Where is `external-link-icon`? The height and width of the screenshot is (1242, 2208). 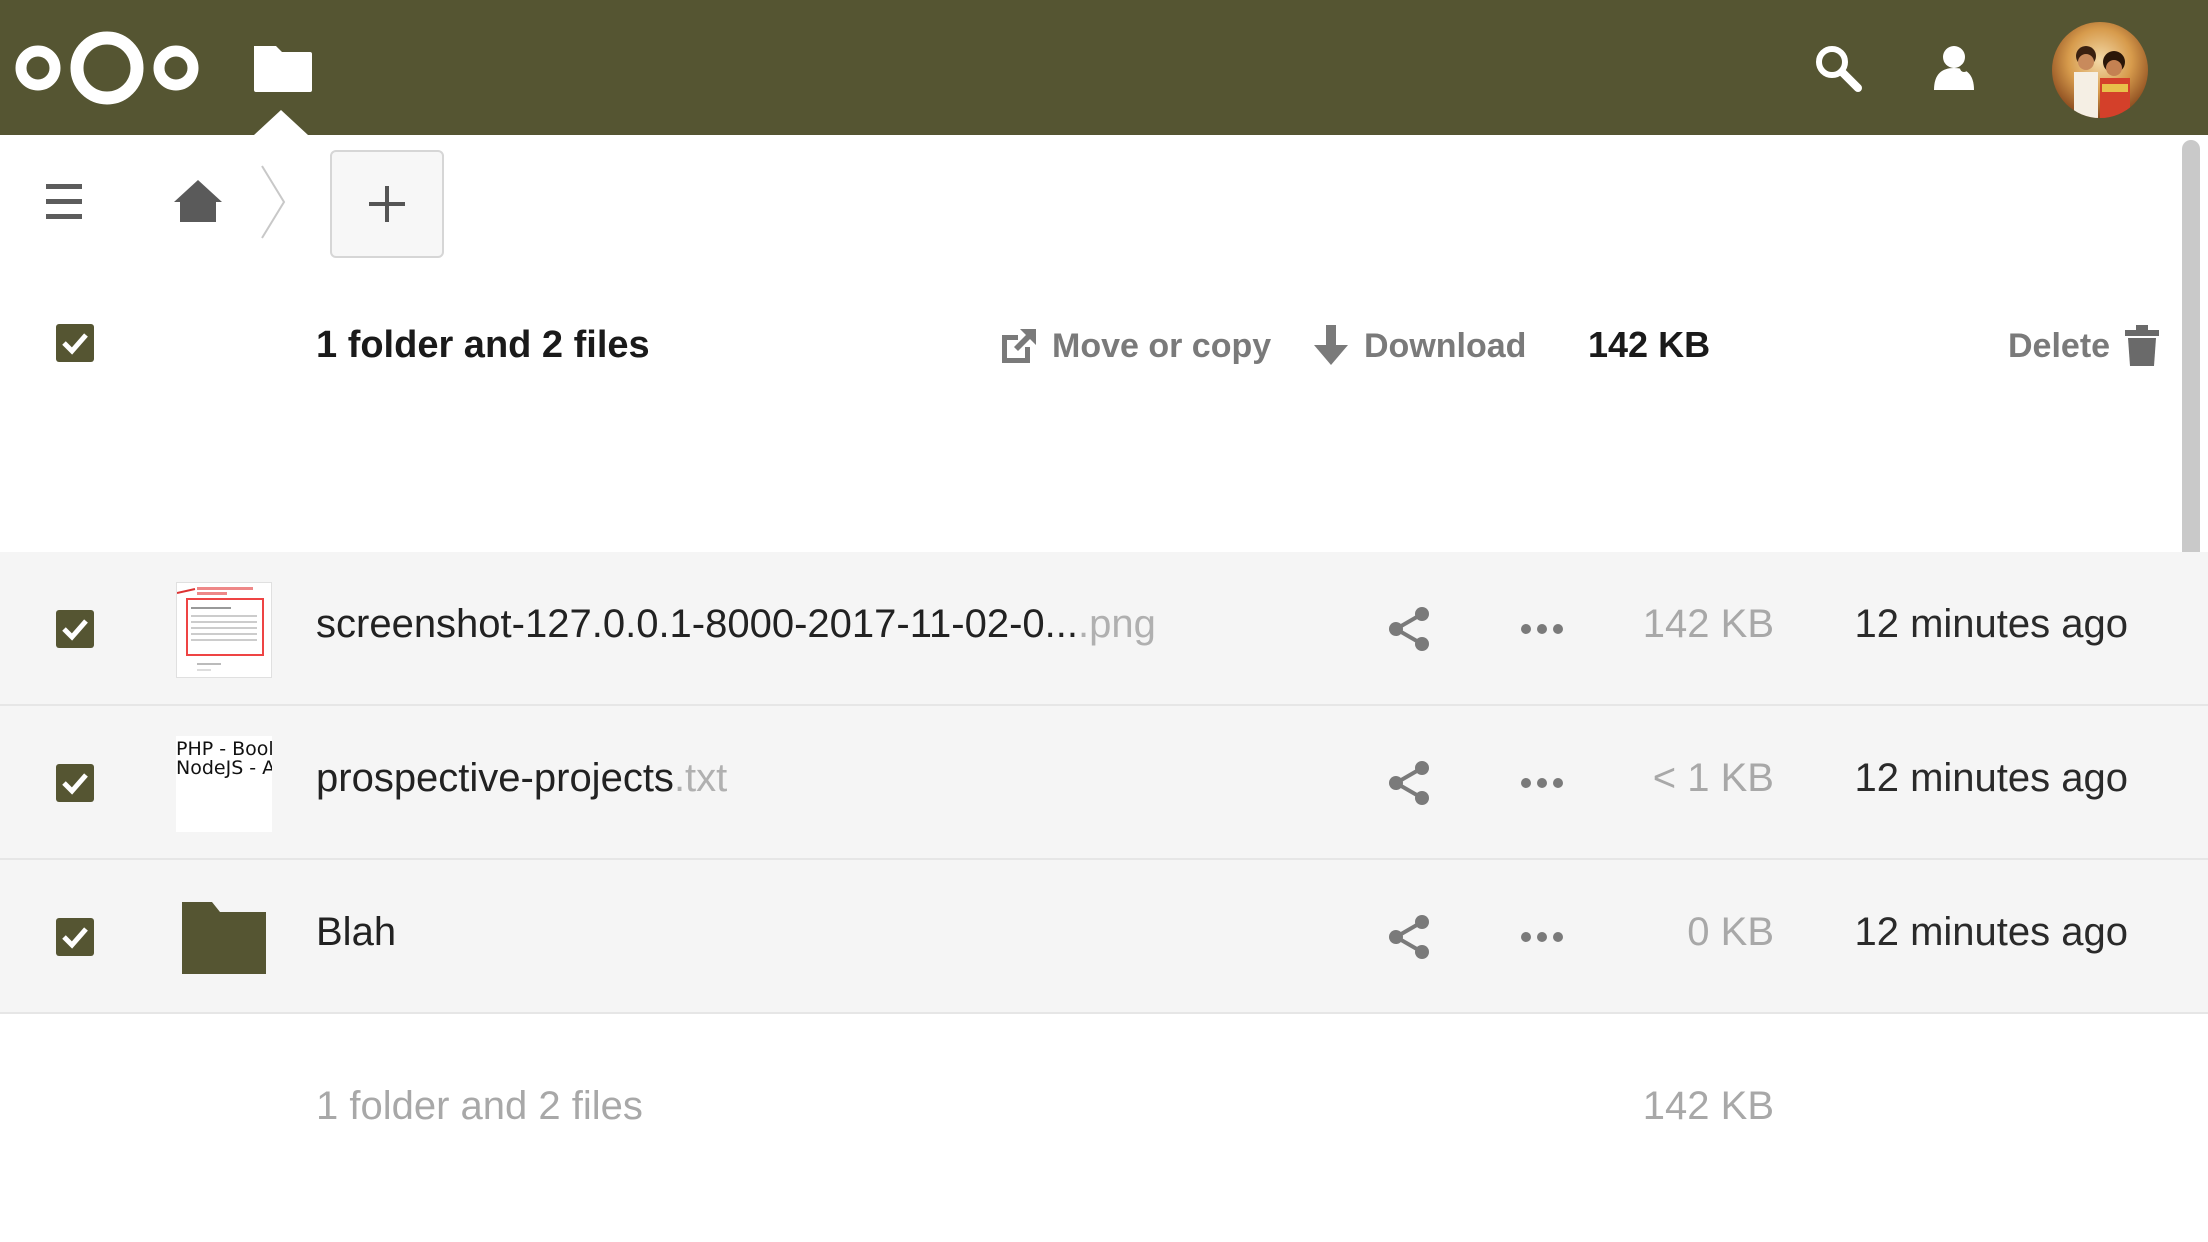 external-link-icon is located at coordinates (1019, 346).